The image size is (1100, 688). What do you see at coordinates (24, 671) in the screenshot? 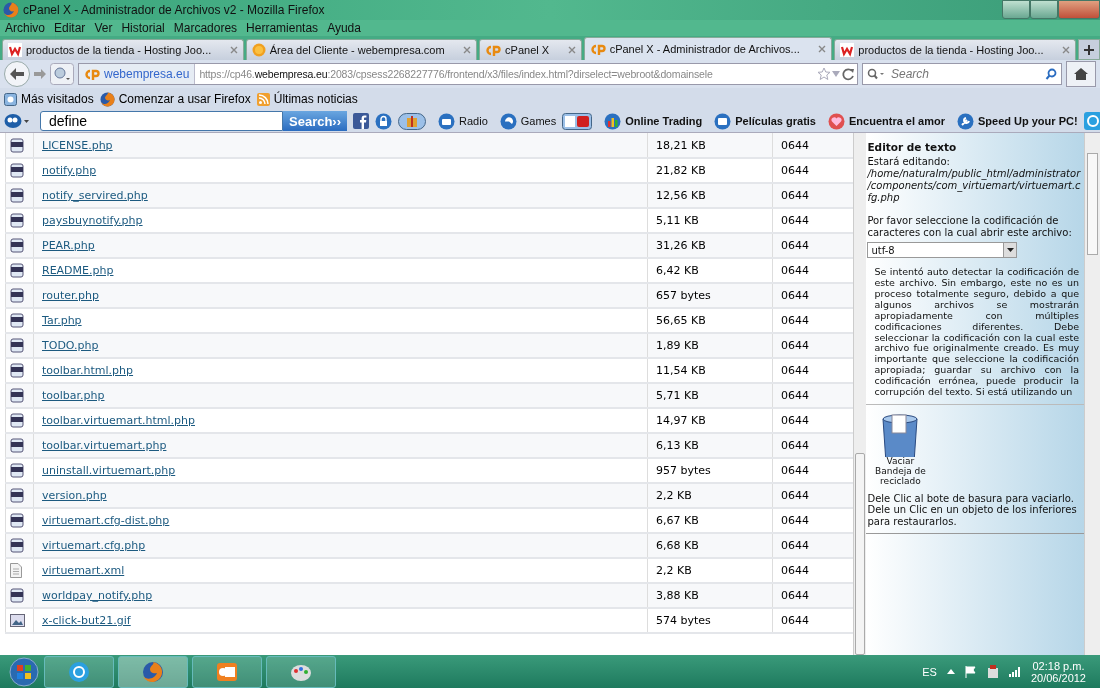
I see `start-button` at bounding box center [24, 671].